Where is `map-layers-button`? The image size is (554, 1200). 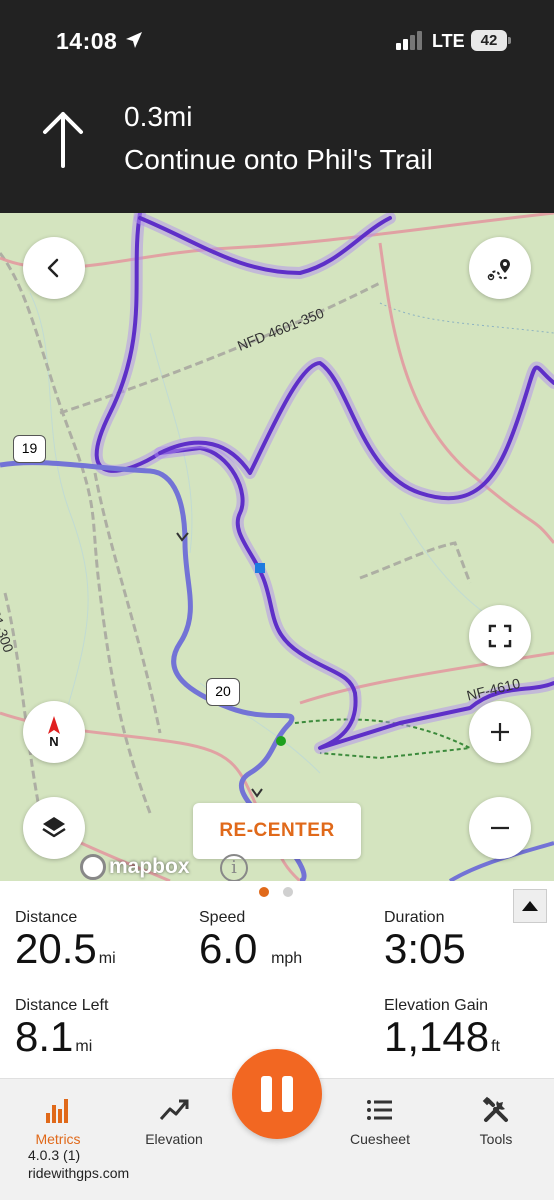 map-layers-button is located at coordinates (54, 828).